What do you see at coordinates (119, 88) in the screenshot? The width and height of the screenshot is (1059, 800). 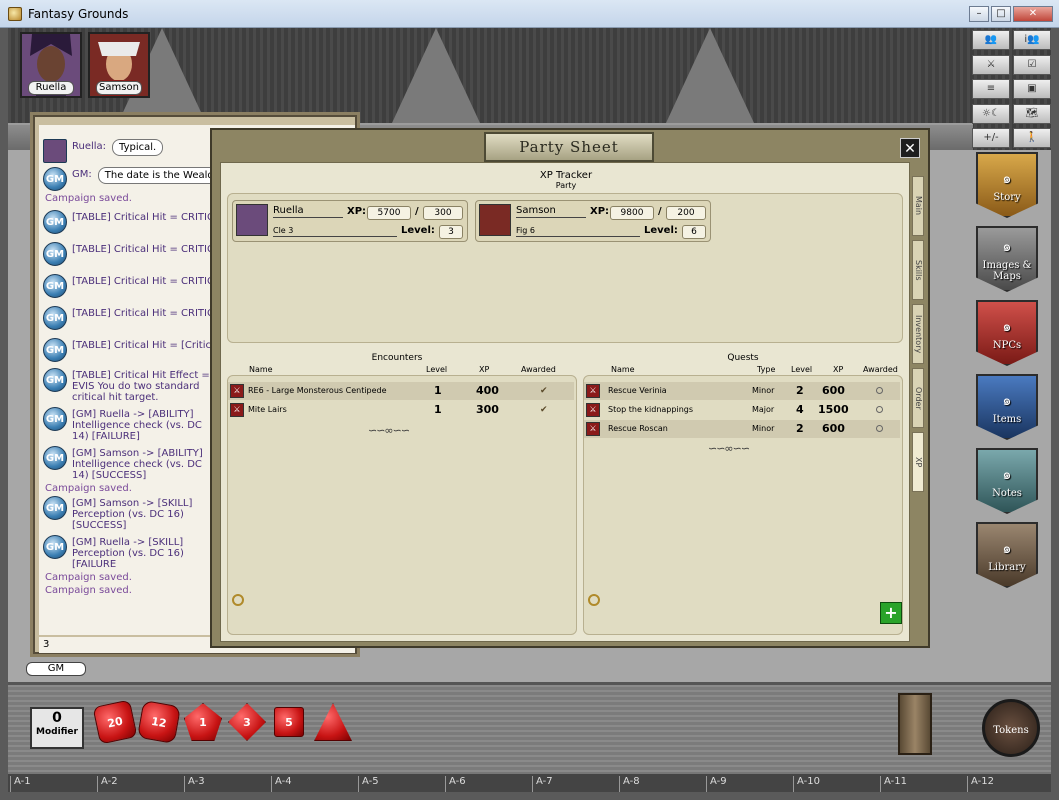 I see `portrait-name: Samson` at bounding box center [119, 88].